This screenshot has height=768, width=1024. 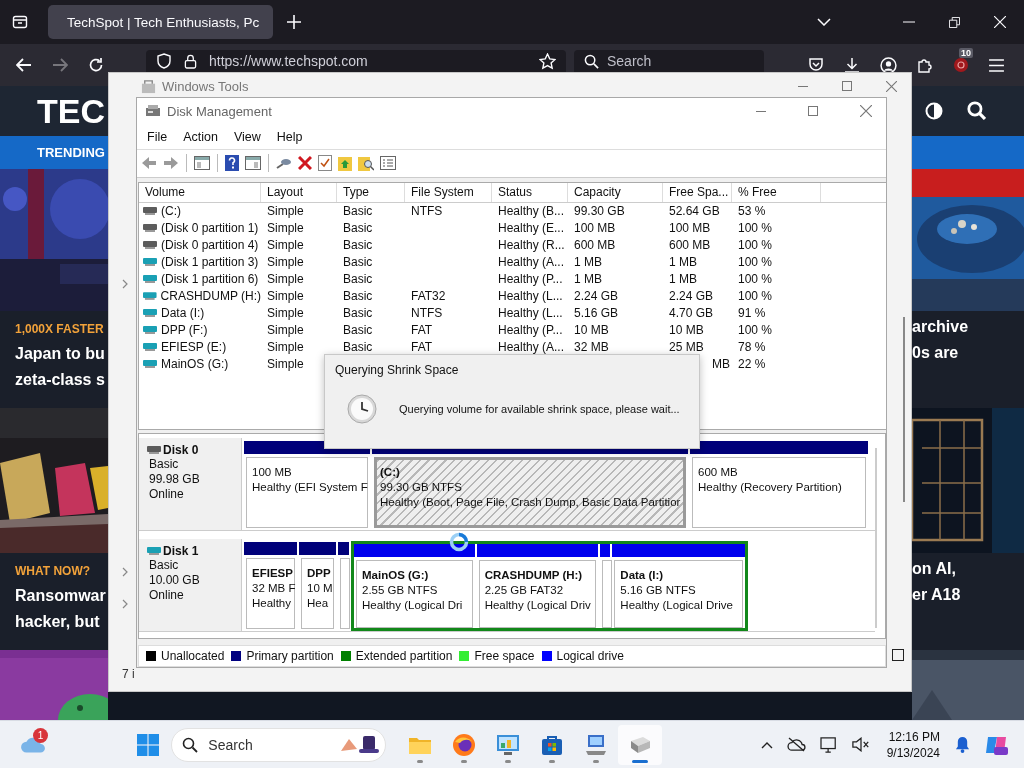 What do you see at coordinates (343, 549) in the screenshot?
I see `partition-header-bar` at bounding box center [343, 549].